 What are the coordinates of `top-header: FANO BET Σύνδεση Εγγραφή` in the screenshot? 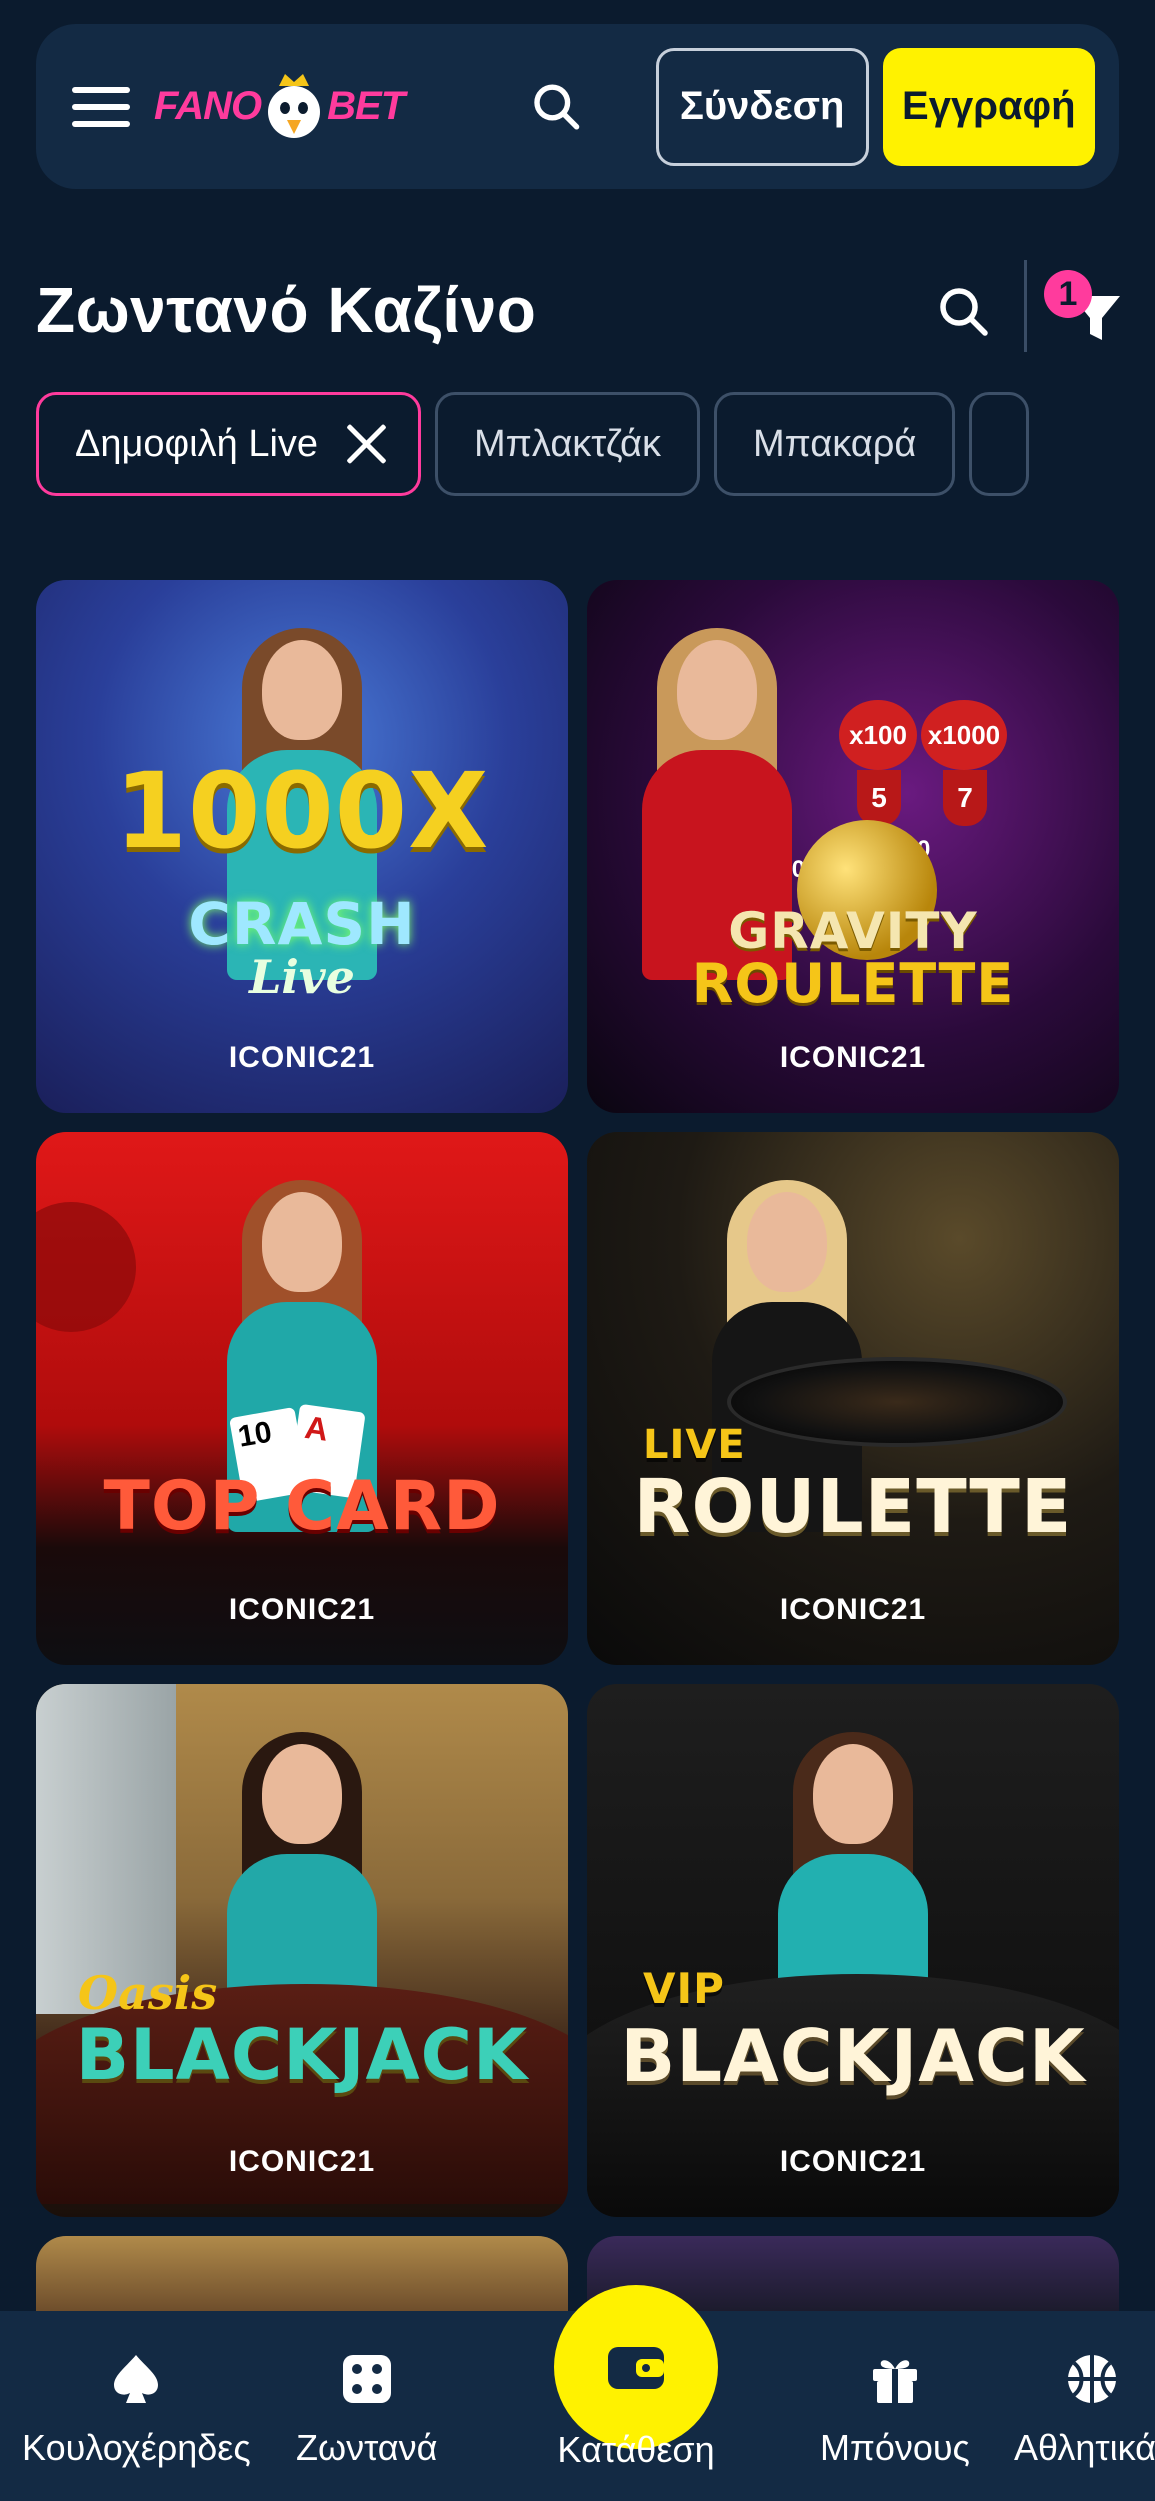 It's located at (577, 106).